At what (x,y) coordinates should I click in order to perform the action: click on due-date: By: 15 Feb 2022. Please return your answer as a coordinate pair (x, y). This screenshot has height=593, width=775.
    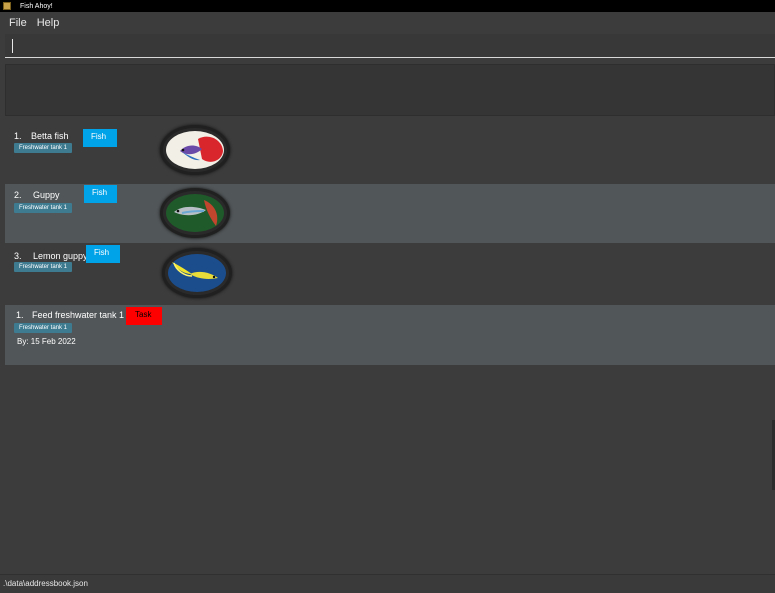
    Looking at the image, I should click on (46, 341).